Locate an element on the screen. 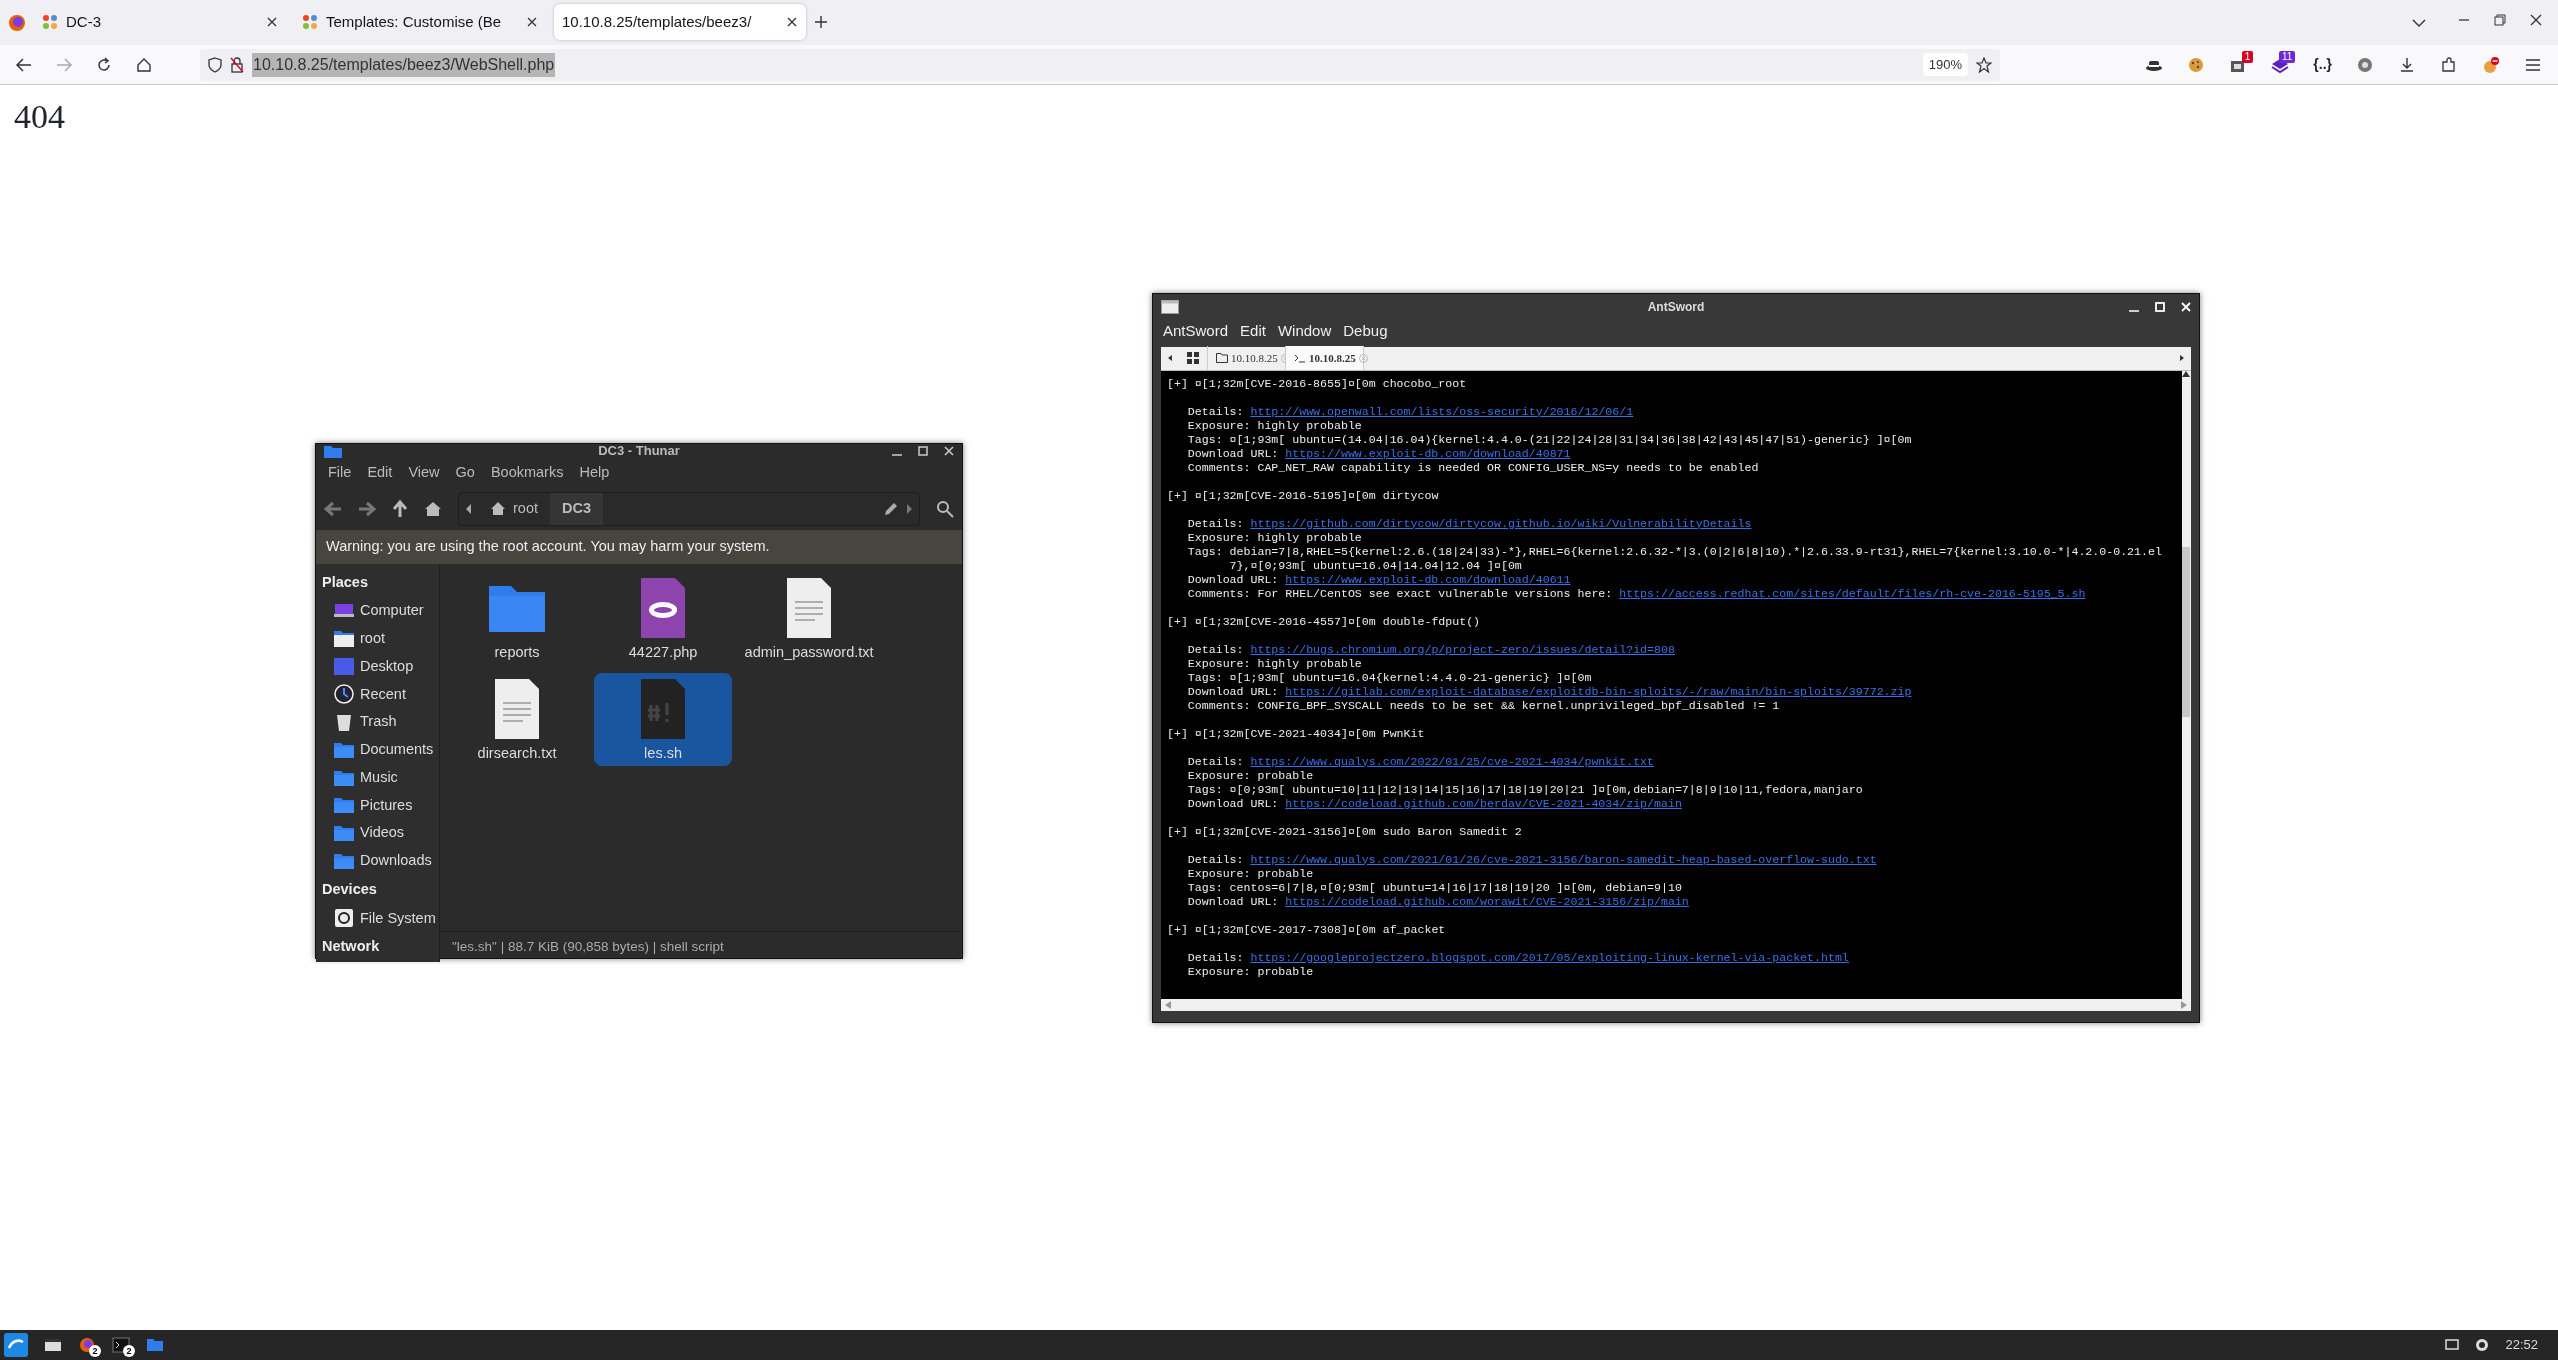 The height and width of the screenshot is (1360, 2558). power-icon is located at coordinates (2482, 1345).